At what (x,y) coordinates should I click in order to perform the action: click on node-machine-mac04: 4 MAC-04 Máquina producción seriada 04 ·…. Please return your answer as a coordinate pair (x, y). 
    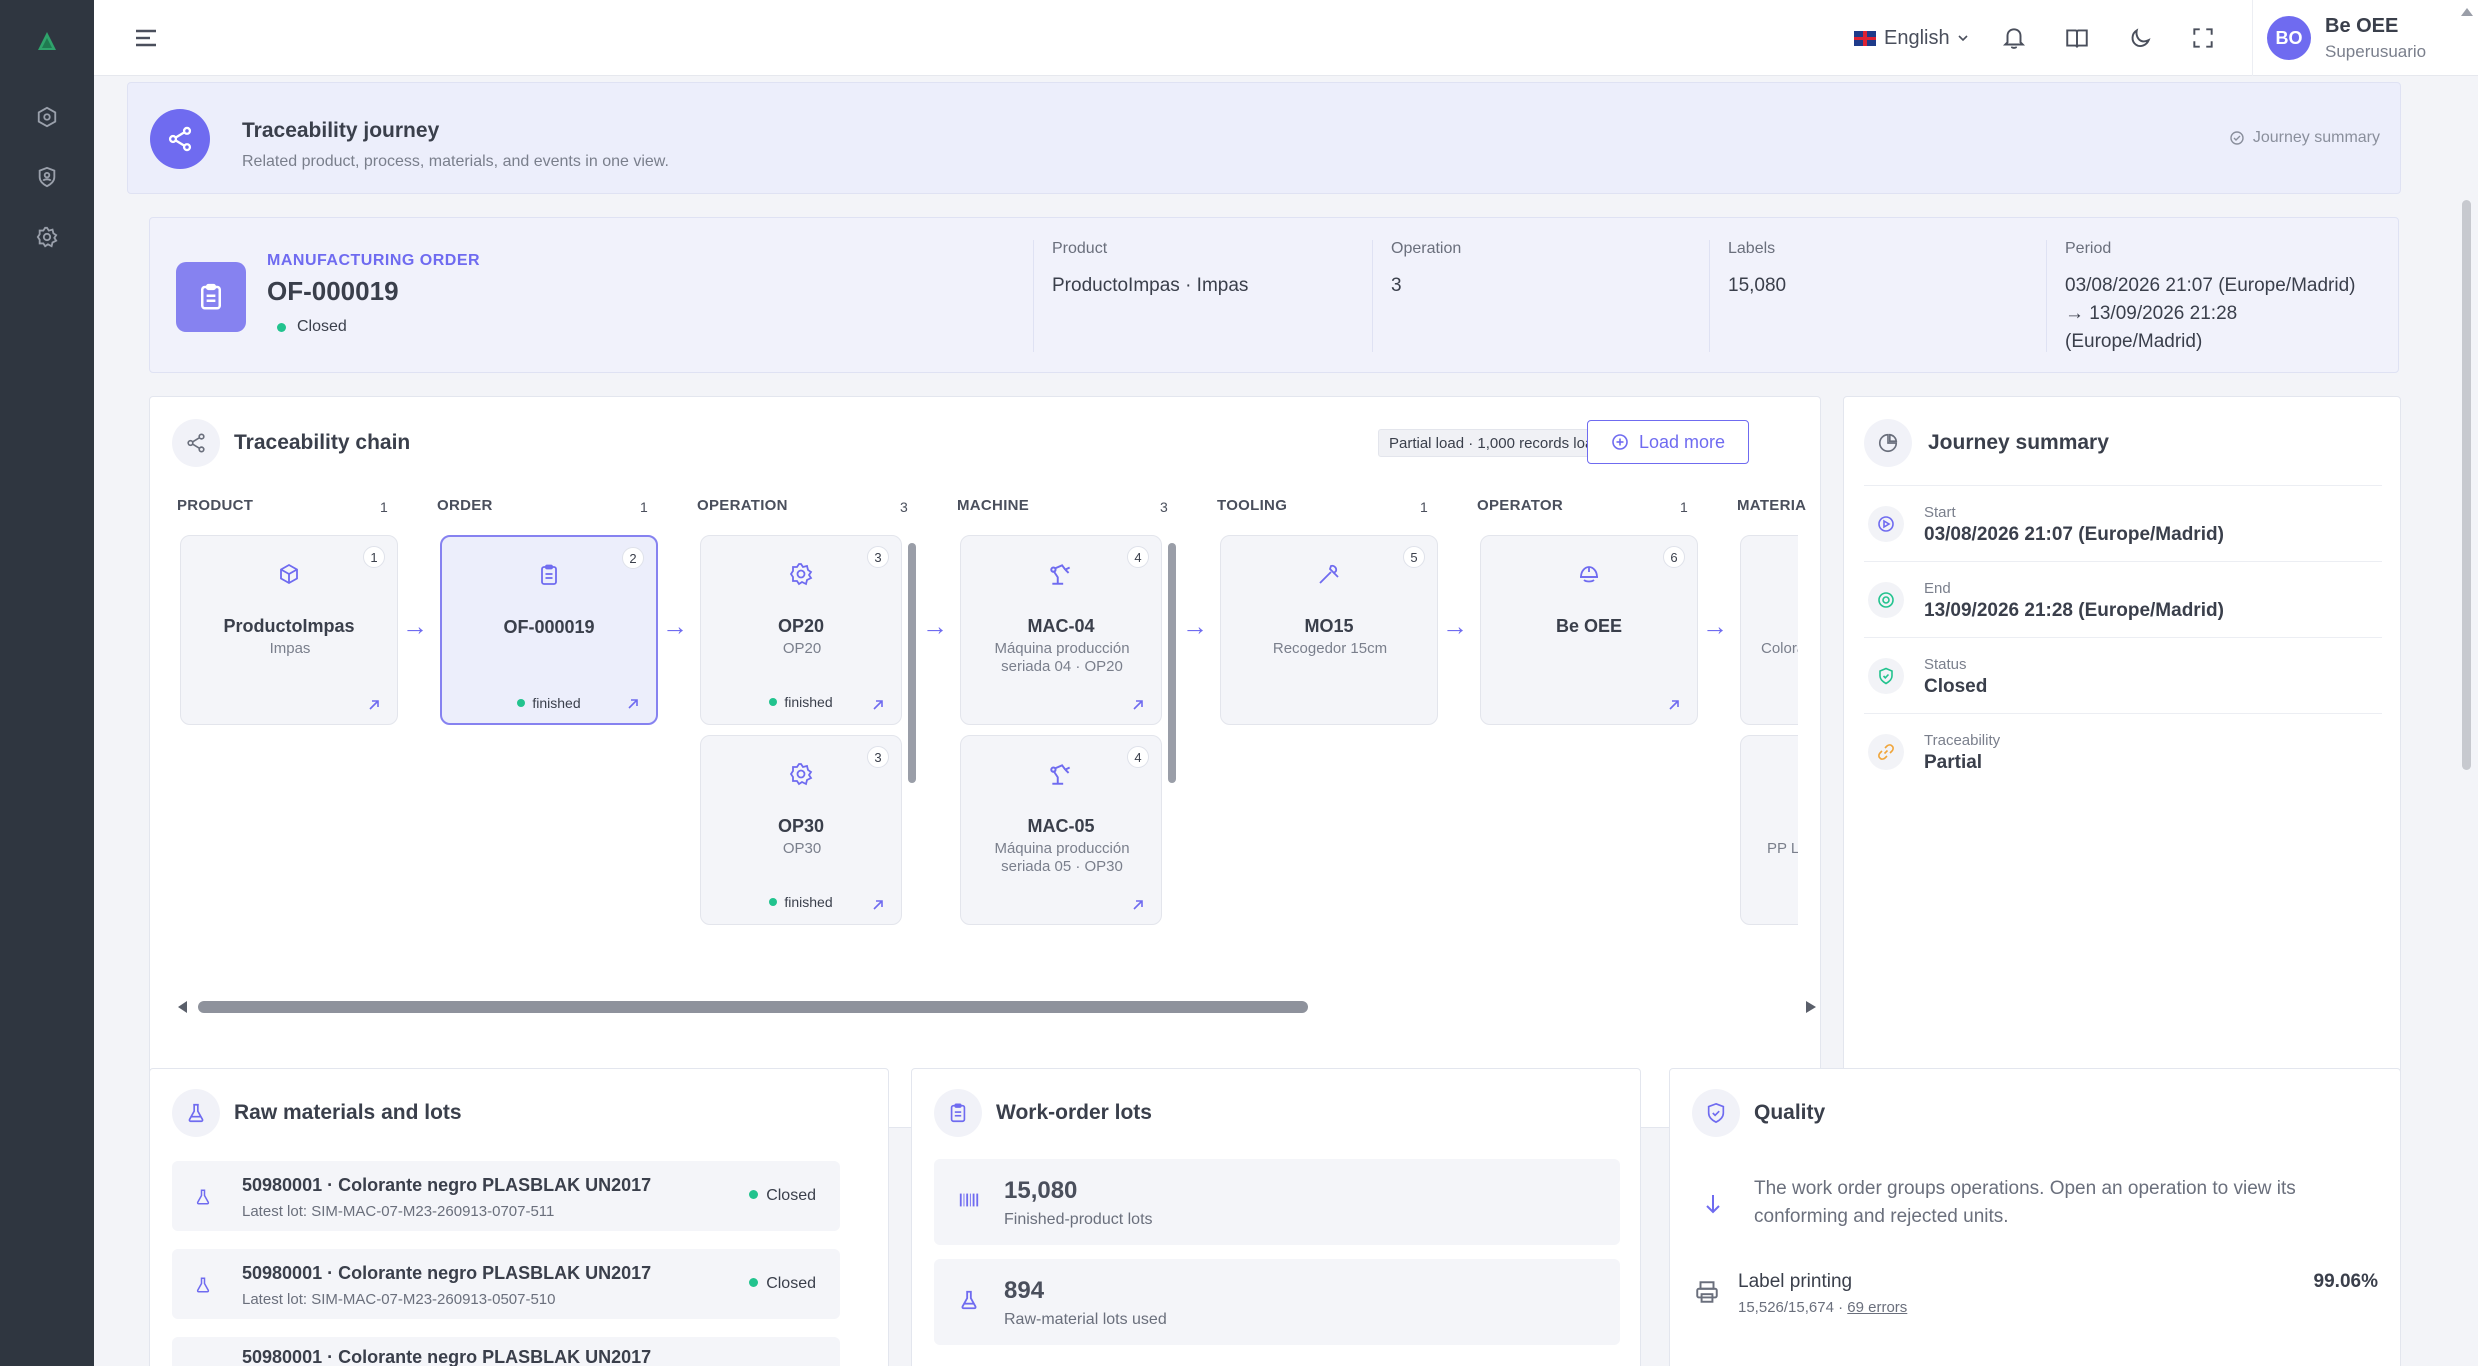
    Looking at the image, I should click on (1061, 630).